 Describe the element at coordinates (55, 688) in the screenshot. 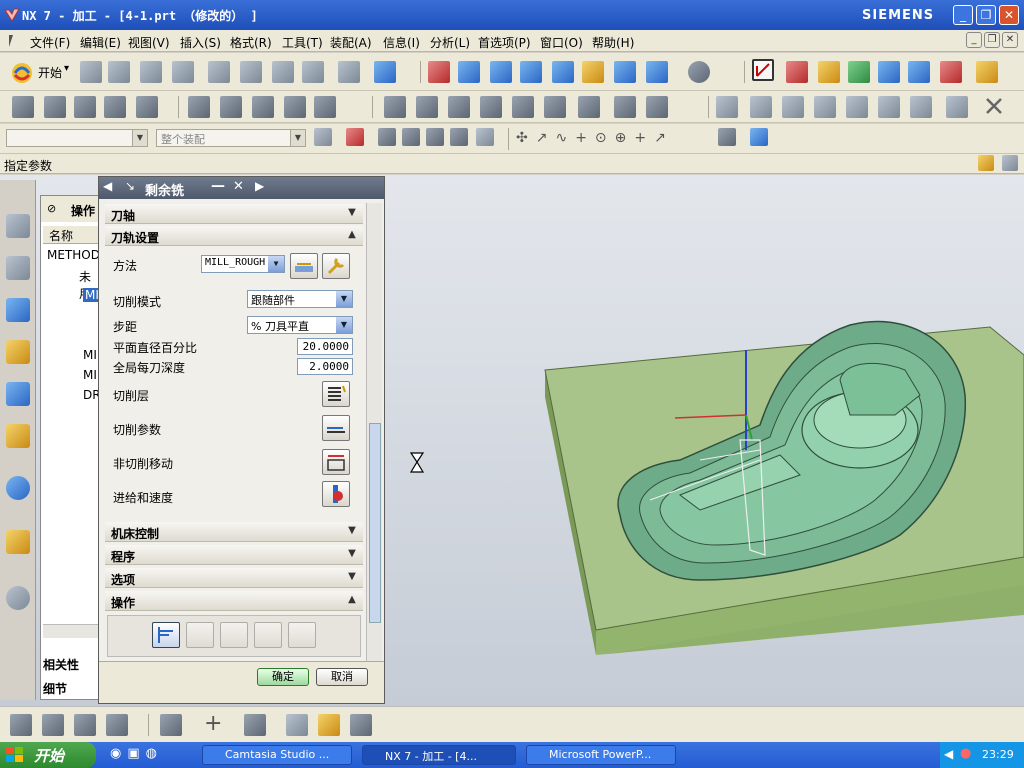

I see `details-panel-label: 细节` at that location.